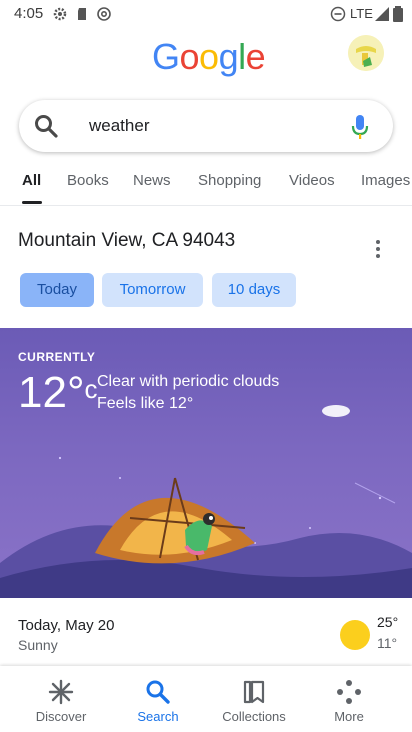 The height and width of the screenshot is (732, 412). What do you see at coordinates (91, 389) in the screenshot?
I see `temperature-unit: c` at bounding box center [91, 389].